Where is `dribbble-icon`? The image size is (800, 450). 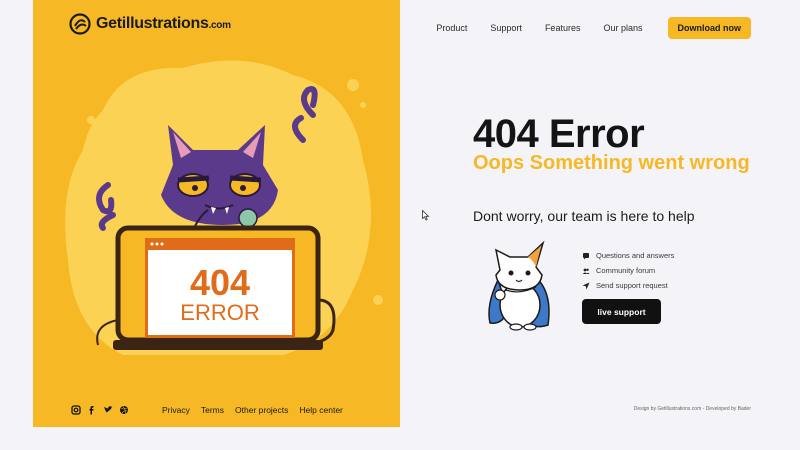
dribbble-icon is located at coordinates (124, 410).